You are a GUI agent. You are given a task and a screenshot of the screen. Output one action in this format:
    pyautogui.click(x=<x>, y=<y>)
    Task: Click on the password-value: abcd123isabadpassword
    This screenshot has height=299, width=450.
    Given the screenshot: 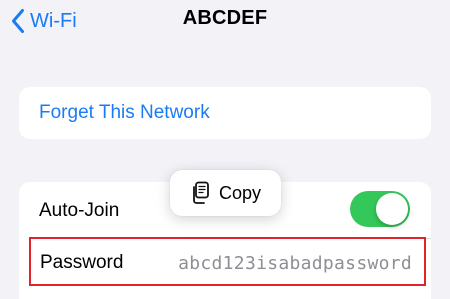 What is the action you would take?
    pyautogui.click(x=295, y=263)
    